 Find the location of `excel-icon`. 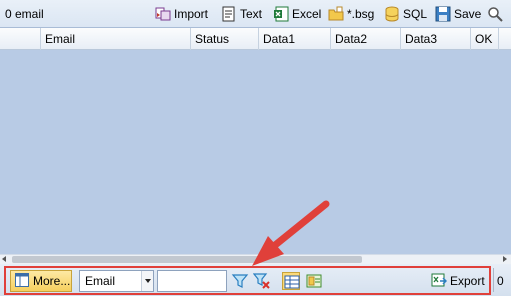

excel-icon is located at coordinates (281, 14).